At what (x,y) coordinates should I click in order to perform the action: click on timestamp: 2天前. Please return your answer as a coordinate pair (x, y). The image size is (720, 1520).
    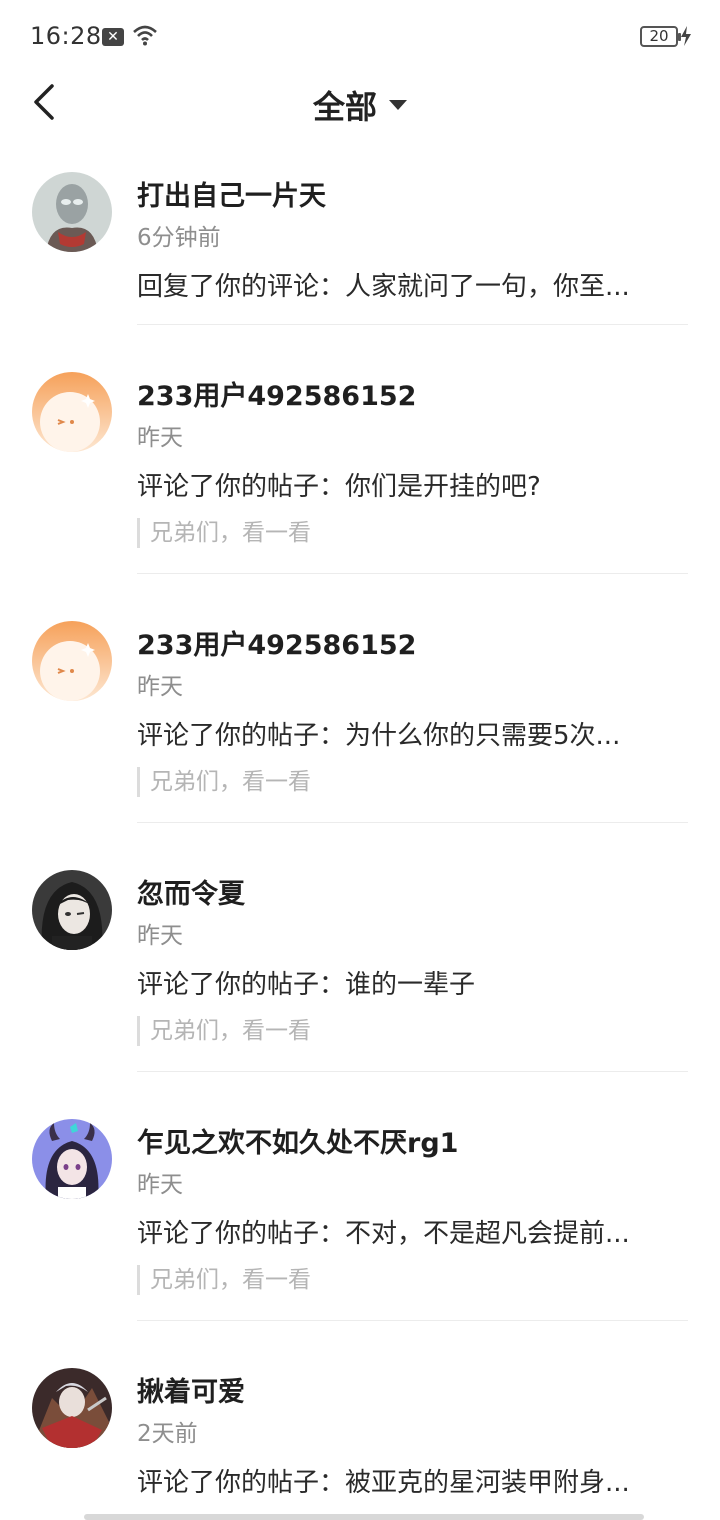
    Looking at the image, I should click on (167, 1434).